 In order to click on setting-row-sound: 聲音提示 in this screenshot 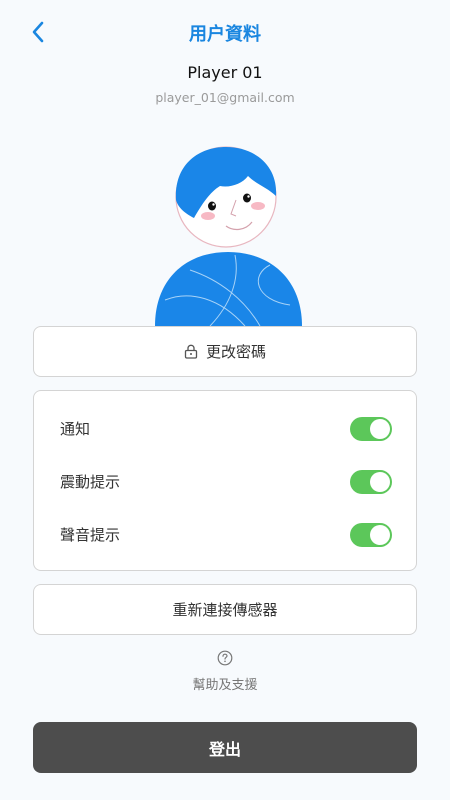, I will do `click(225, 534)`.